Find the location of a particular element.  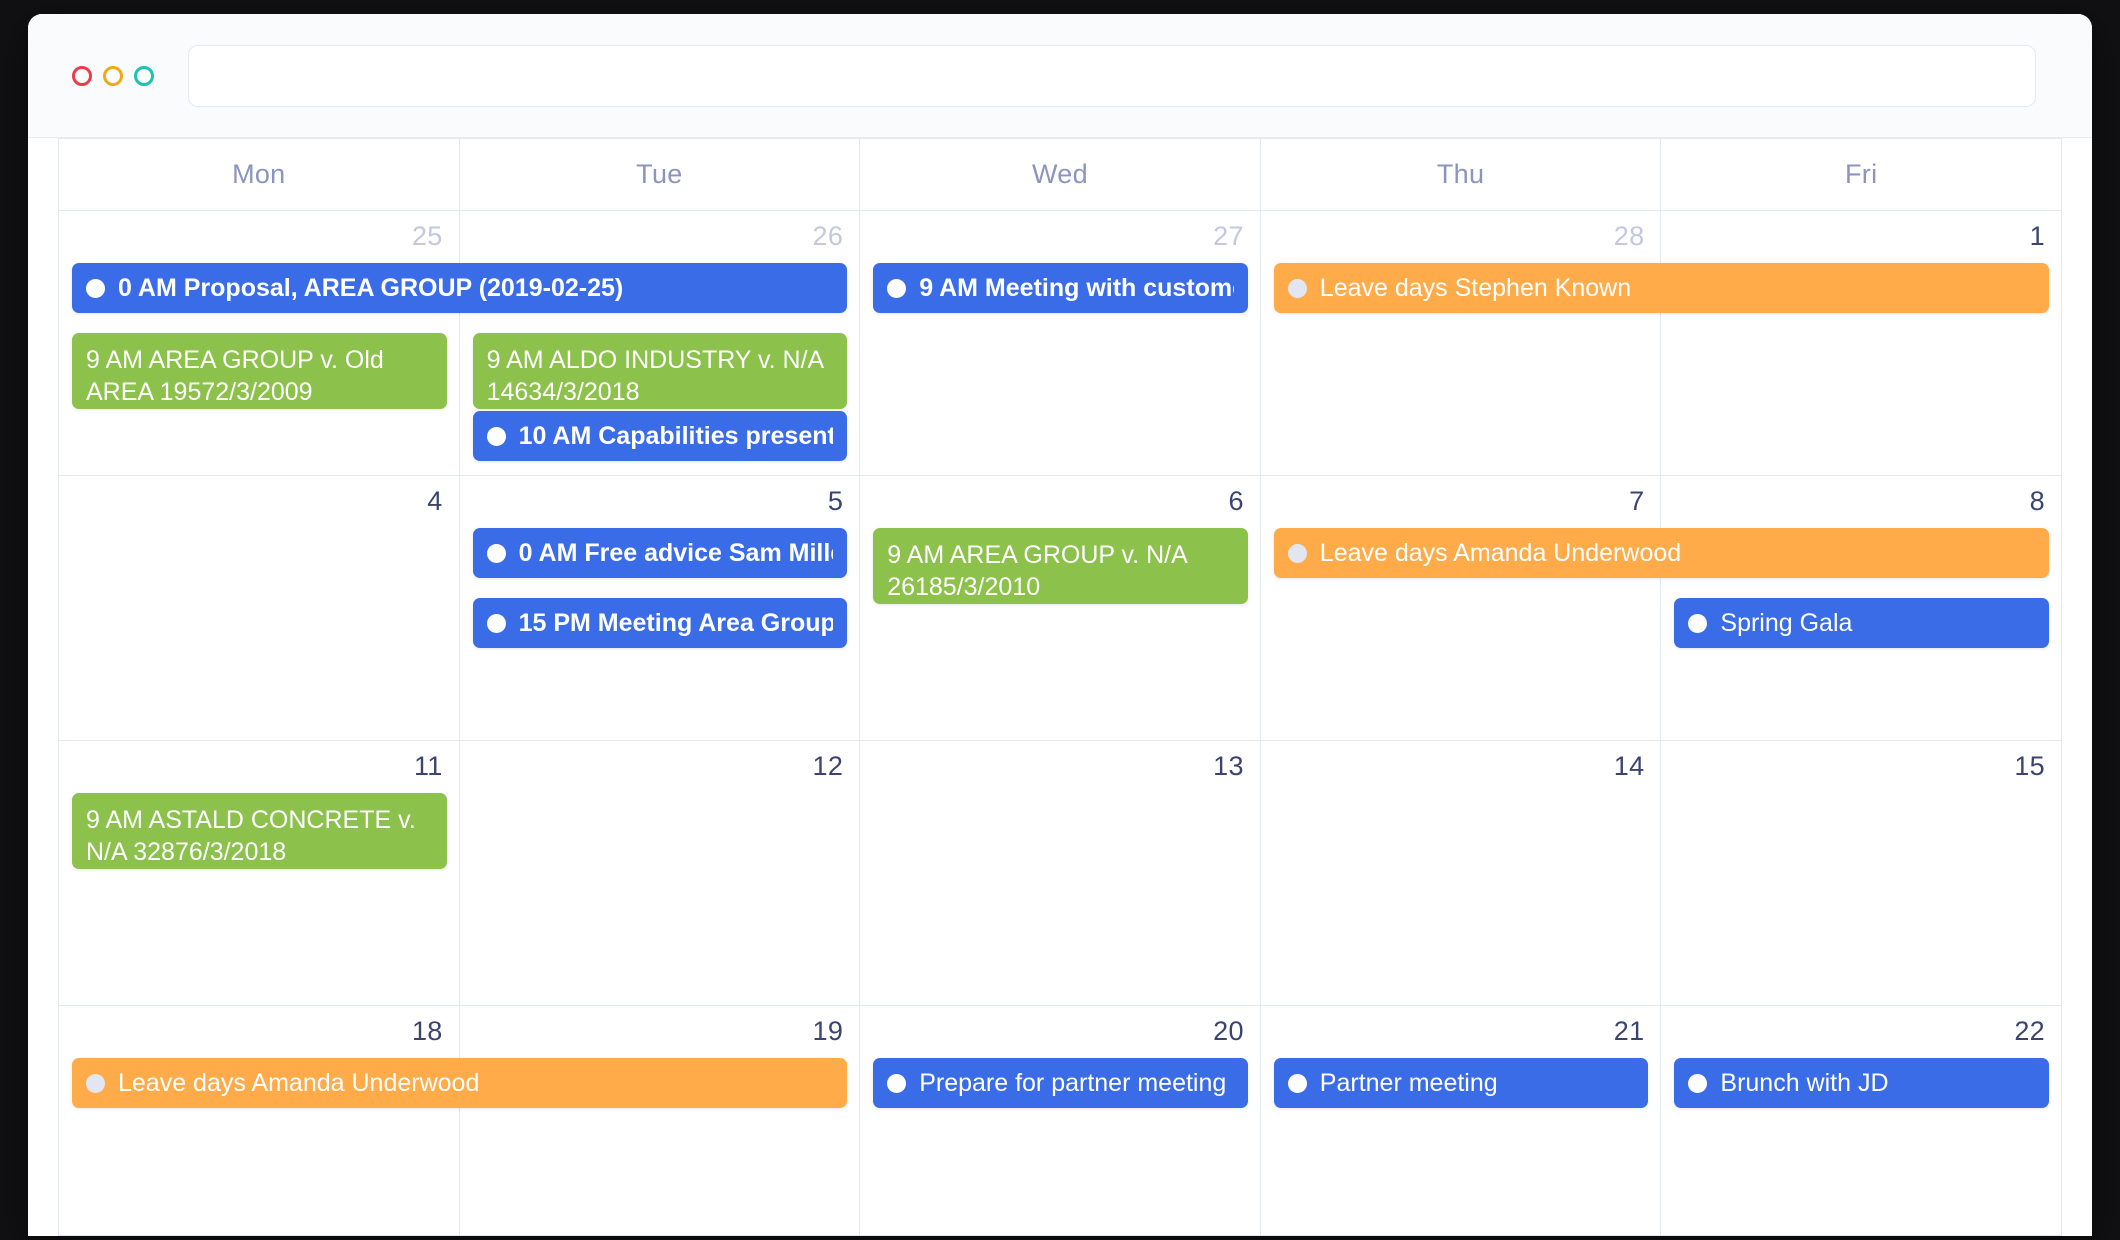

calendar-event: Partner meeting is located at coordinates (1461, 1083).